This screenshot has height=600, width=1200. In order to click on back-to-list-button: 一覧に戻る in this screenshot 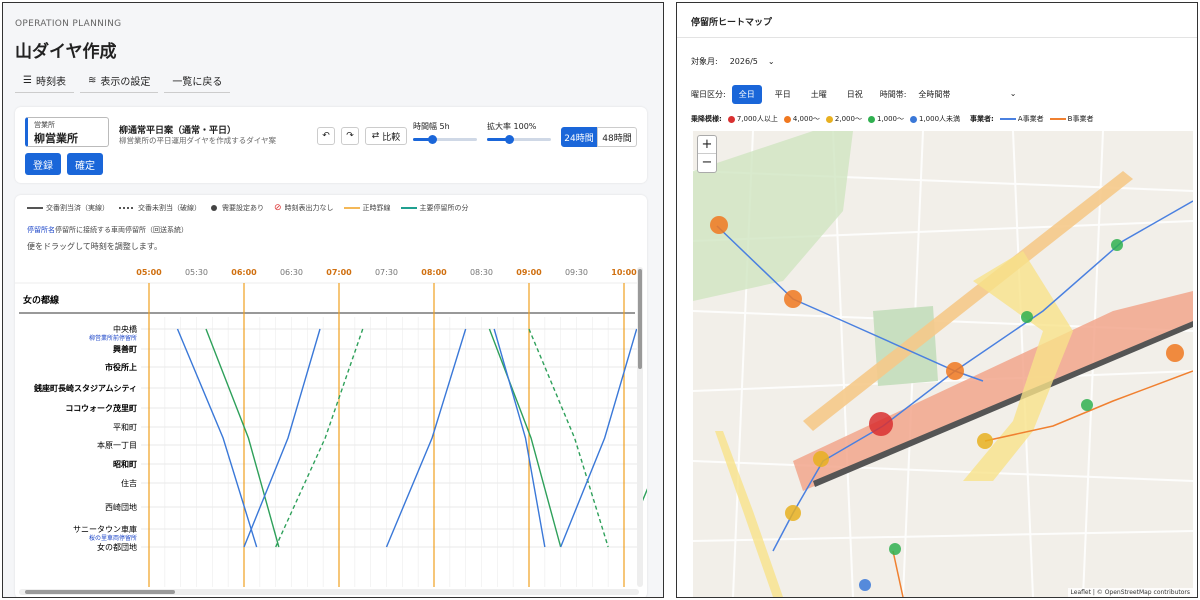, I will do `click(197, 81)`.